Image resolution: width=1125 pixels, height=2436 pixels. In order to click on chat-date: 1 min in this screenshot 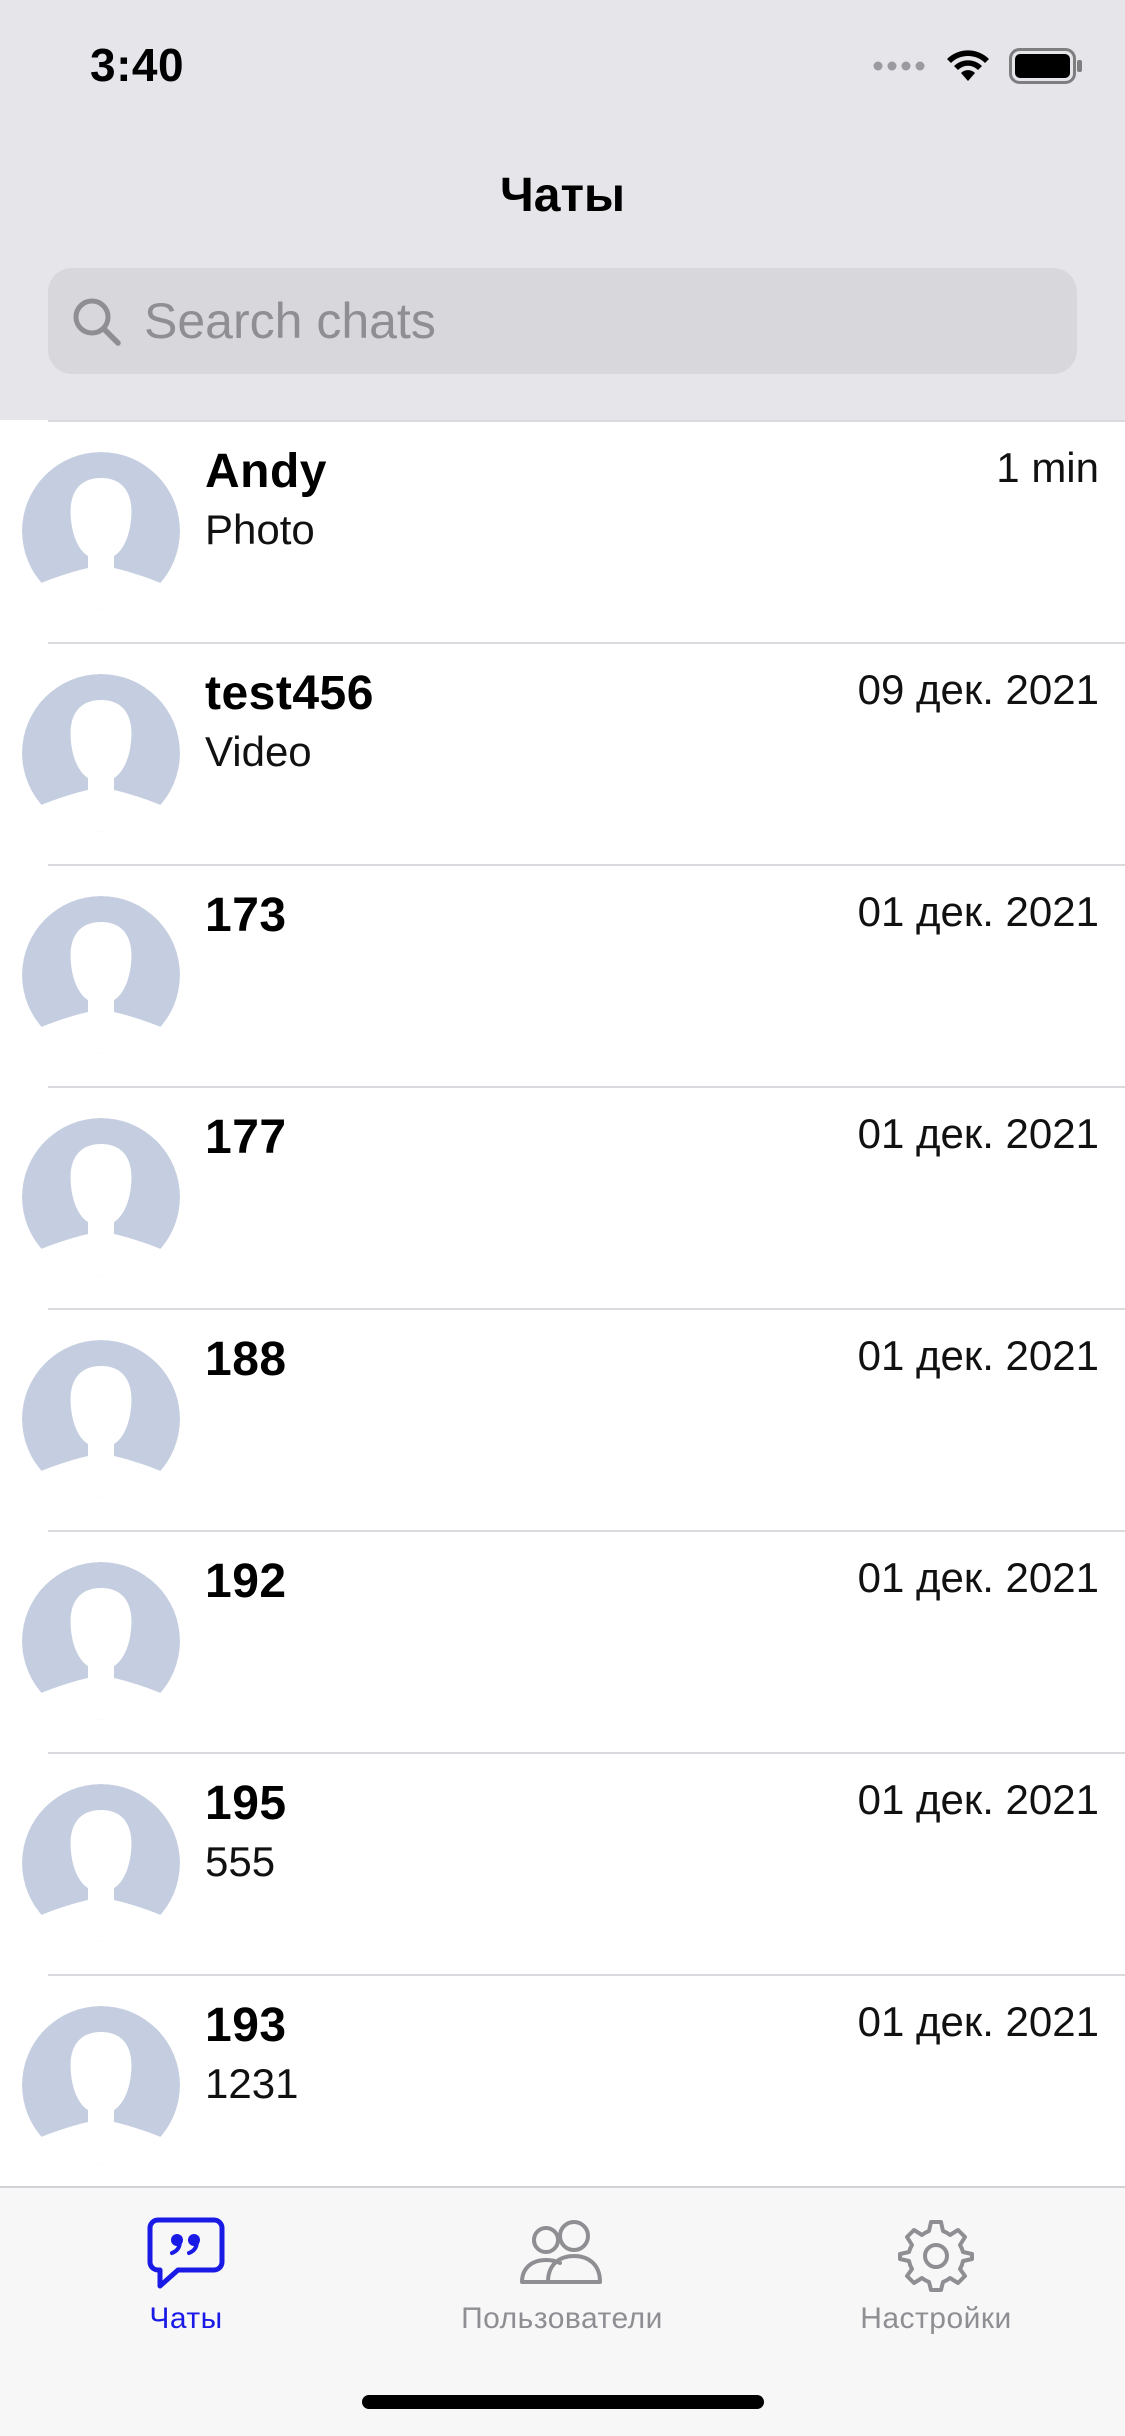, I will do `click(1047, 467)`.